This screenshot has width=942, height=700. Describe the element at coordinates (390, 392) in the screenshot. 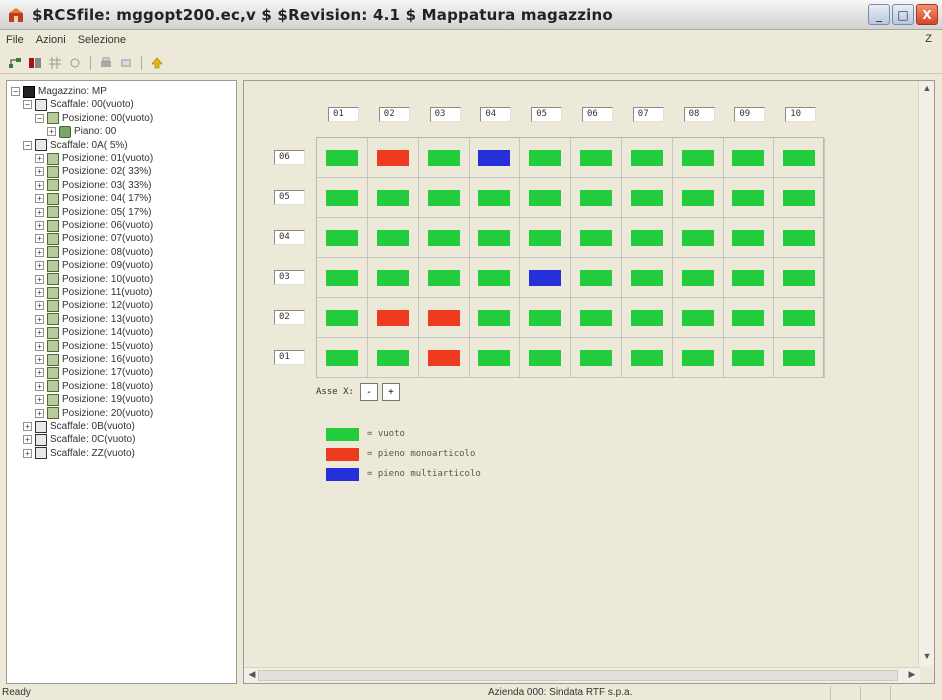

I see `axis-x-plus-button: +` at that location.